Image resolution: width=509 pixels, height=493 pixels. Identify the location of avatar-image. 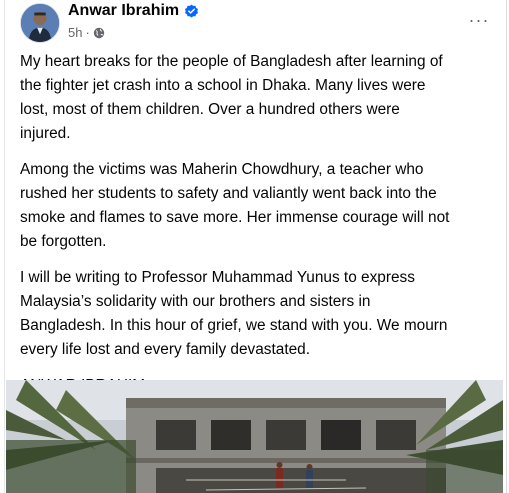
(40, 23).